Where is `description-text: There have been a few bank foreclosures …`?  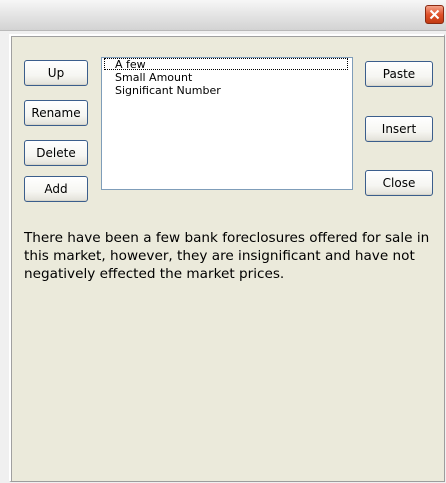
description-text: There have been a few bank foreclosures … is located at coordinates (227, 256).